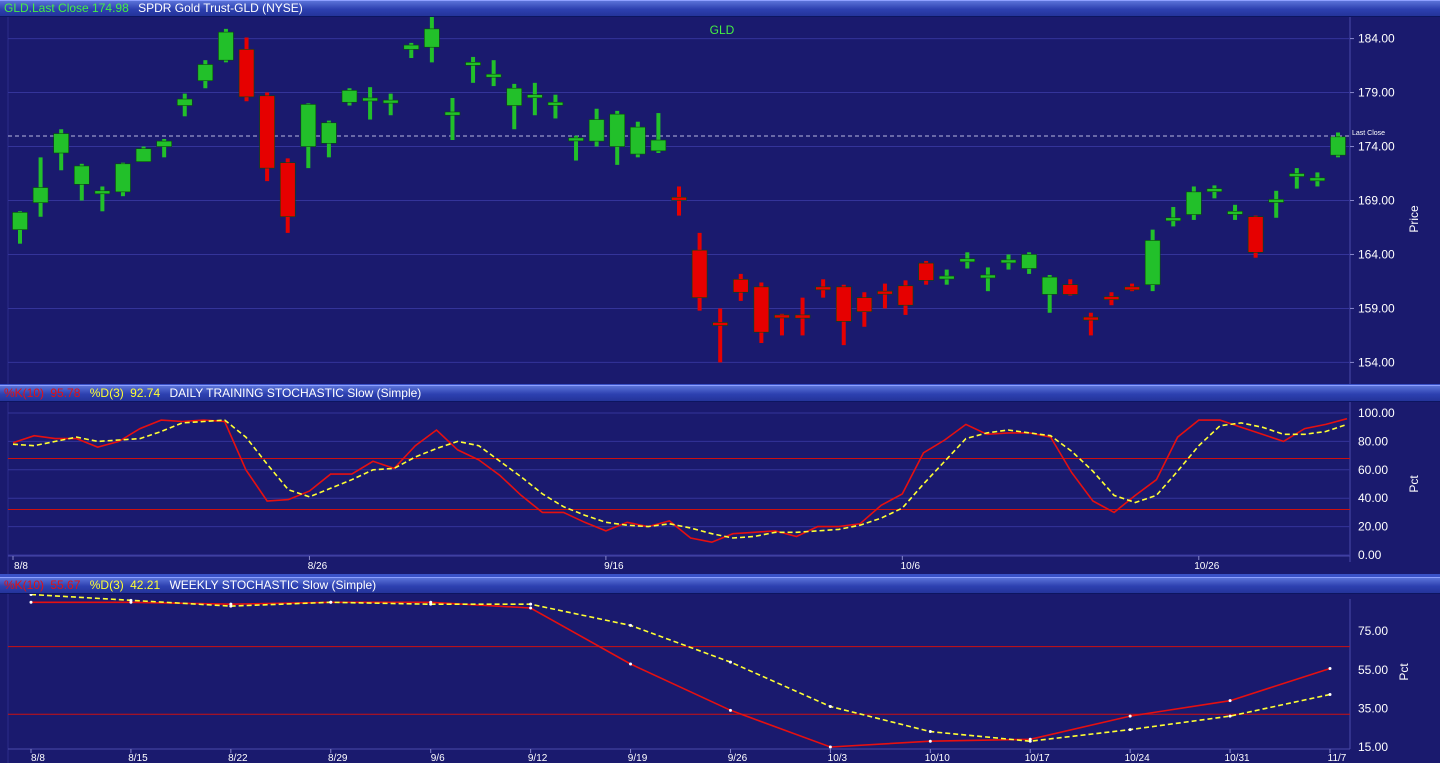 This screenshot has width=1440, height=763. Describe the element at coordinates (1376, 93) in the screenshot. I see `y-tick-label: 179.00` at that location.